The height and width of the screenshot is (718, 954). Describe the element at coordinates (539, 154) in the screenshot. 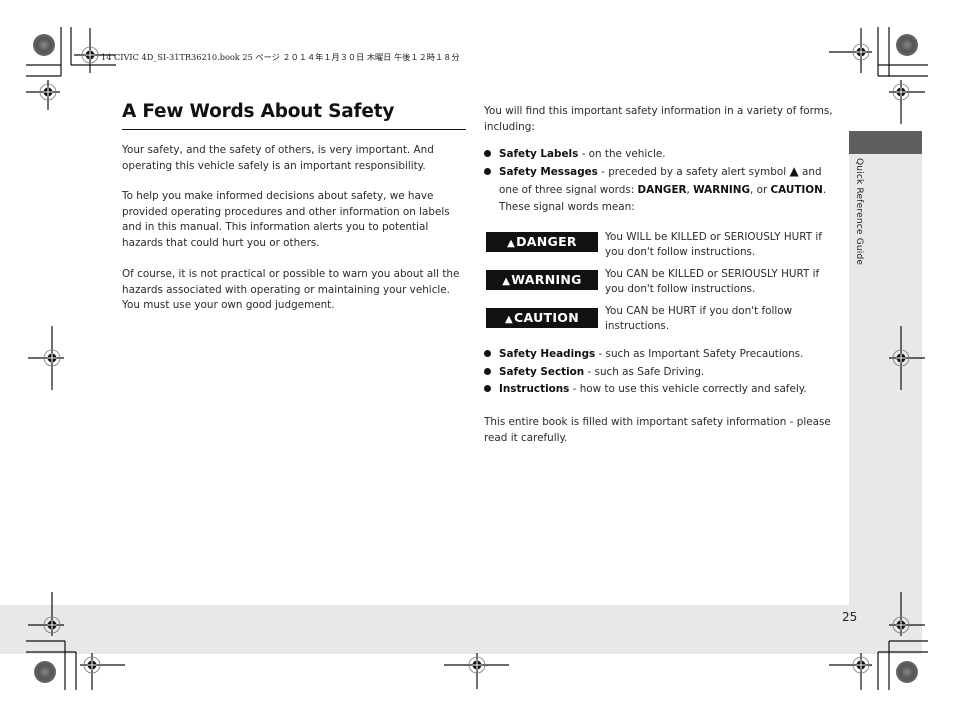

I see `bullet-term: Safety Labels` at that location.